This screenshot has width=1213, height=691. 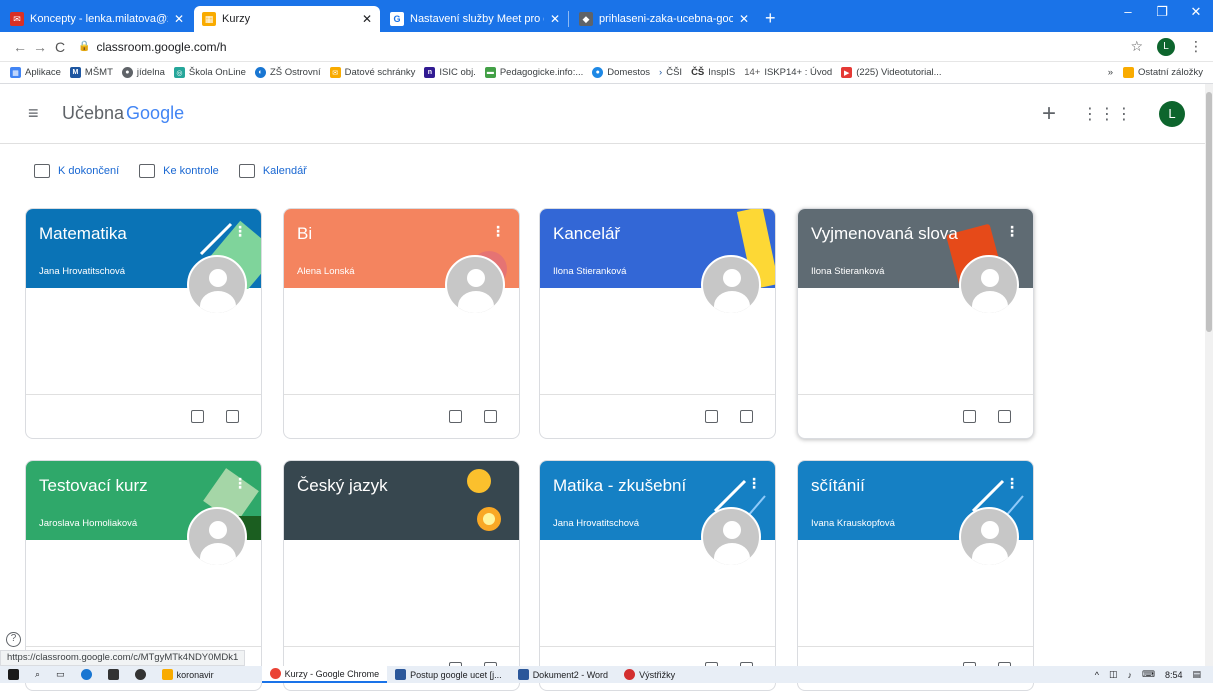 I want to click on keyboard-icon: ⌨, so click(x=1148, y=674).